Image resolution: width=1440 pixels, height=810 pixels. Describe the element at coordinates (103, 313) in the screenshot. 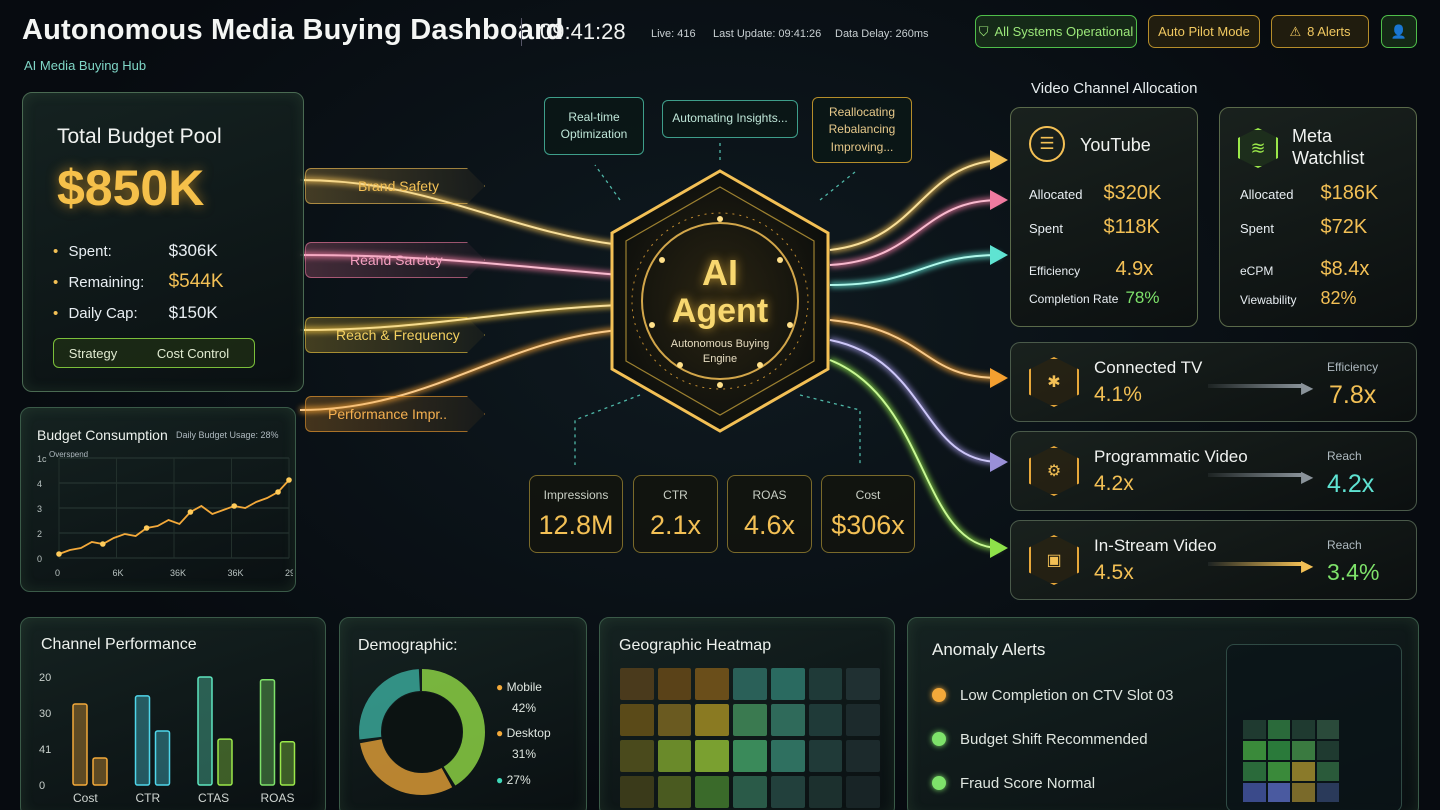

I see `daily-cap-label: Daily Cap:` at that location.